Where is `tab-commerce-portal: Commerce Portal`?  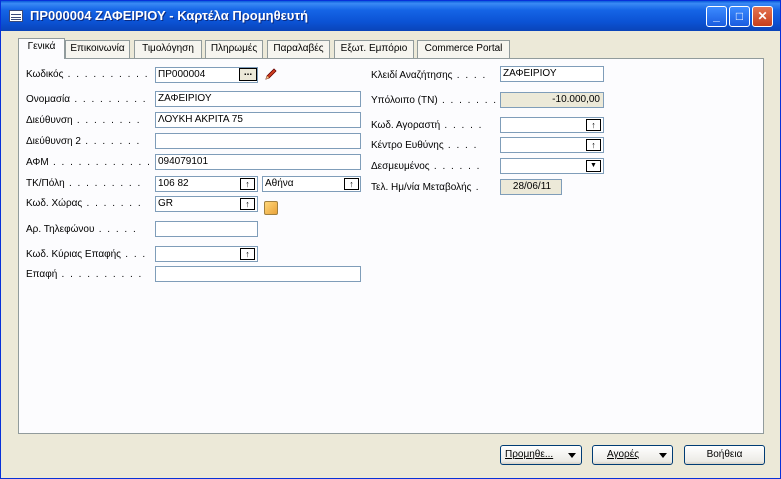
tab-commerce-portal: Commerce Portal is located at coordinates (463, 49).